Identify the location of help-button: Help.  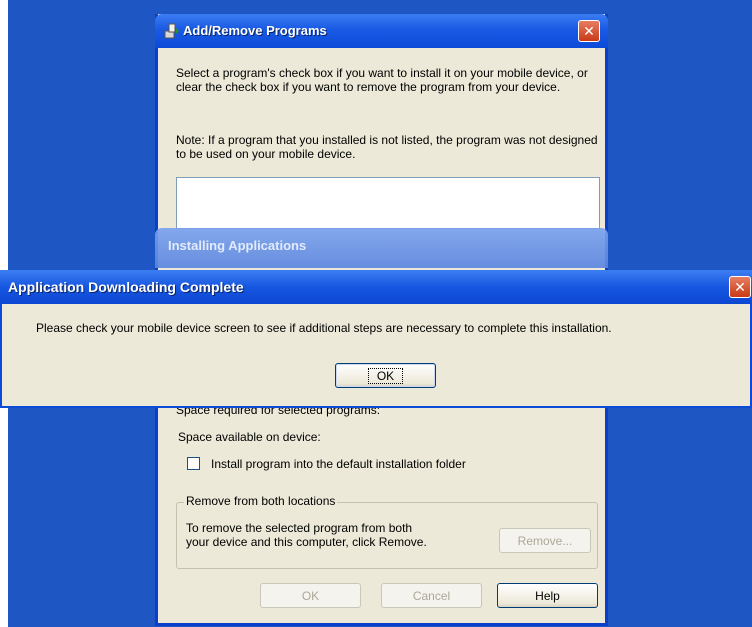
(547, 595).